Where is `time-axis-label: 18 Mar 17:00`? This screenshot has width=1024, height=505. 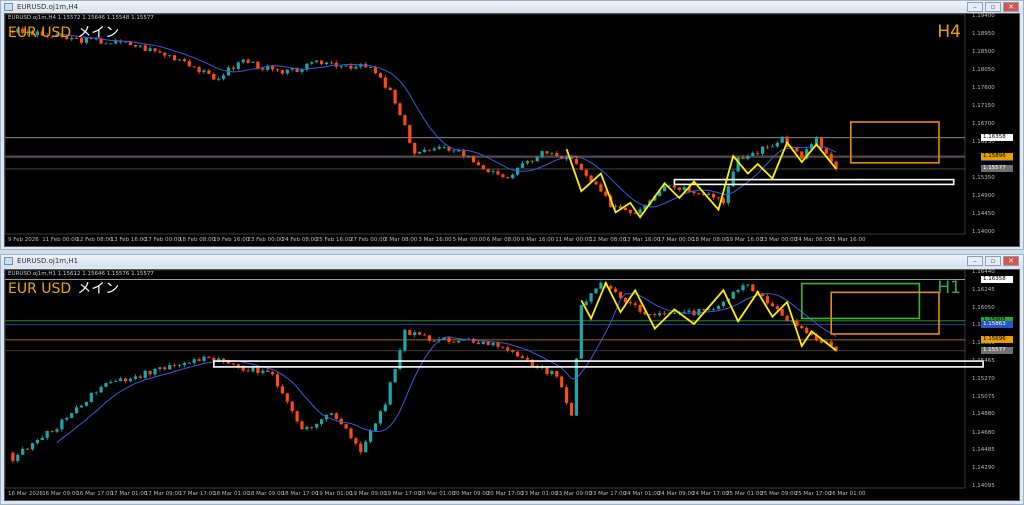
time-axis-label: 18 Mar 17:00 is located at coordinates (300, 494).